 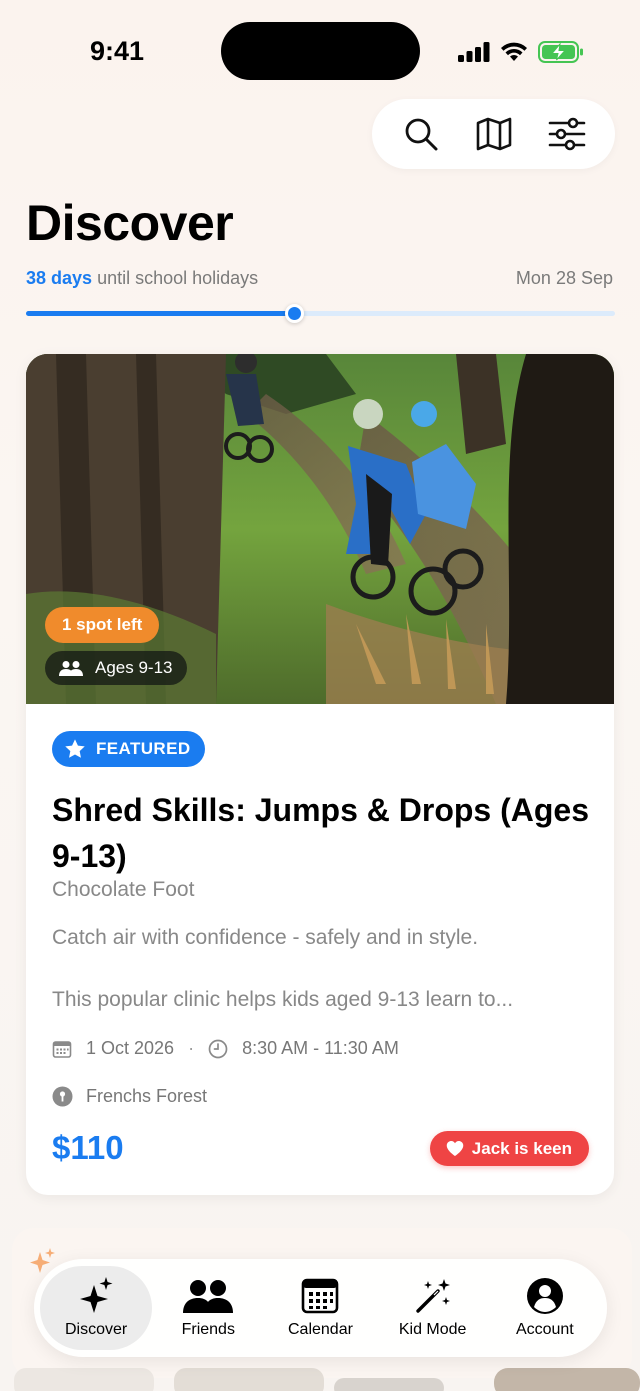 What do you see at coordinates (117, 51) in the screenshot?
I see `status-time: 9:41` at bounding box center [117, 51].